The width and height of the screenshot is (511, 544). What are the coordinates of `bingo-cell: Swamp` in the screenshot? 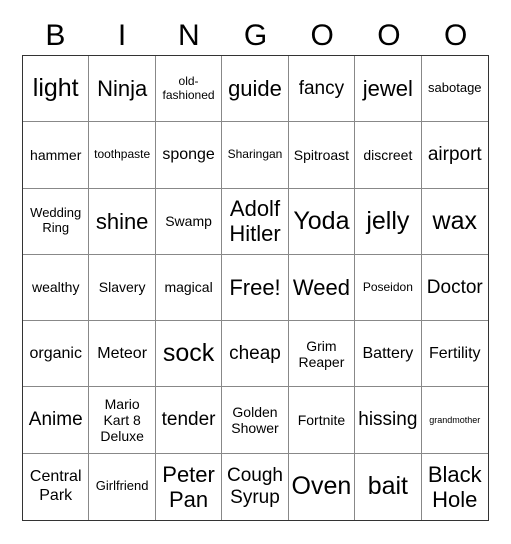 It's located at (189, 221).